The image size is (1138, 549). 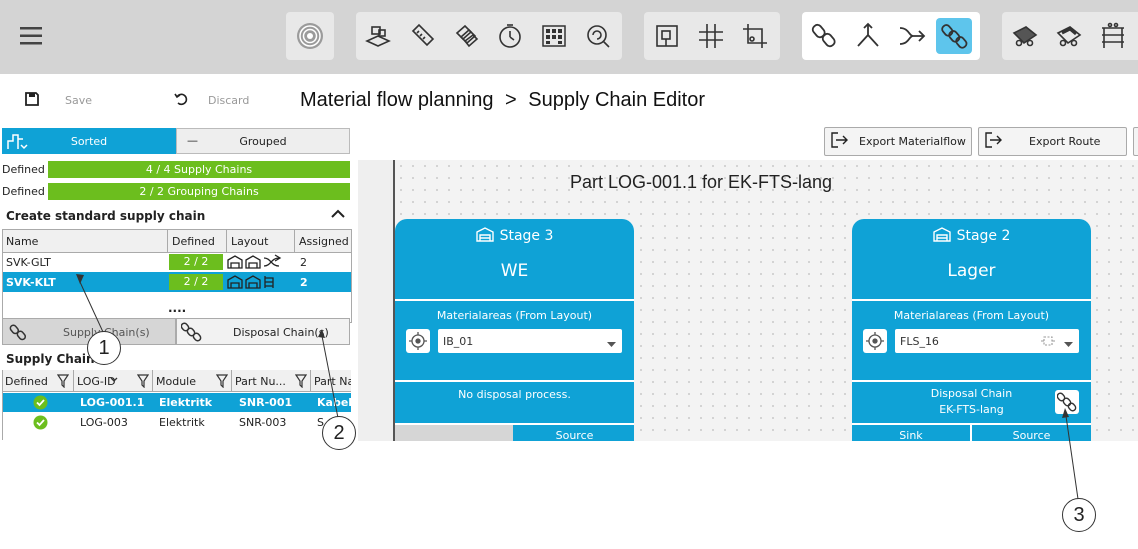 What do you see at coordinates (104, 348) in the screenshot?
I see `callout-1: 1` at bounding box center [104, 348].